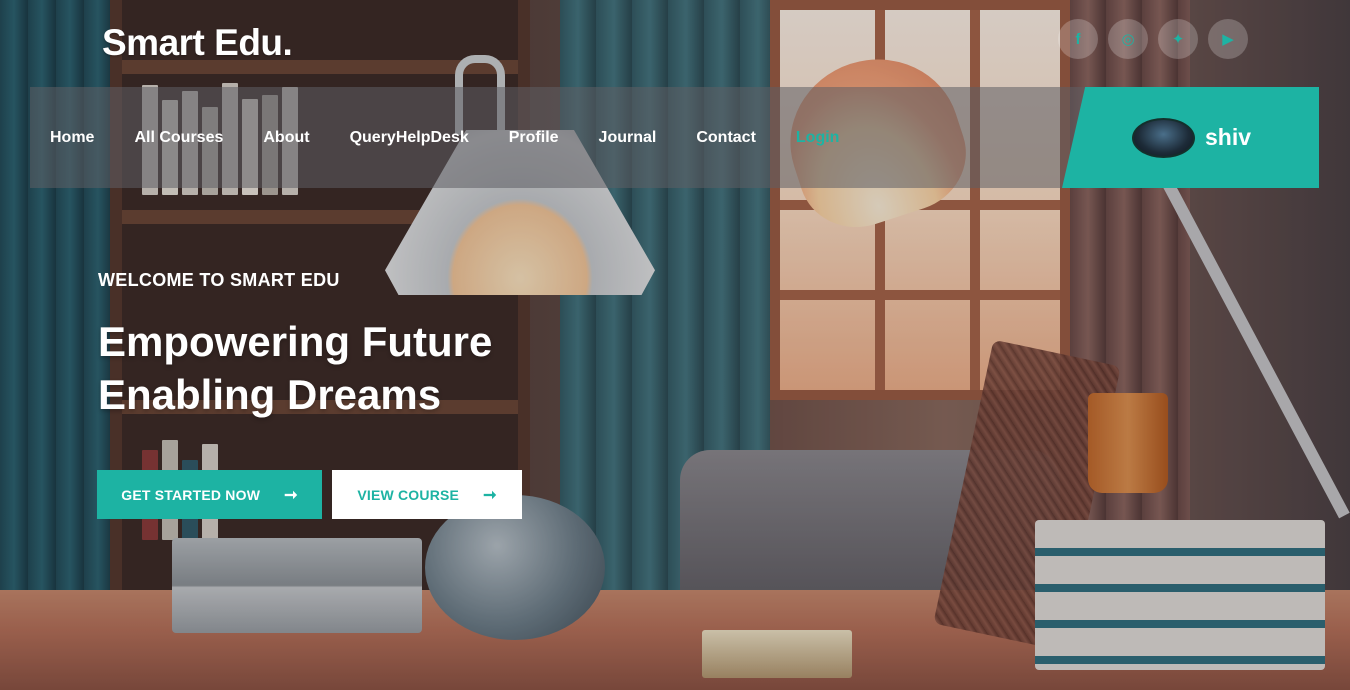  I want to click on nav-contact: Contact, so click(726, 138).